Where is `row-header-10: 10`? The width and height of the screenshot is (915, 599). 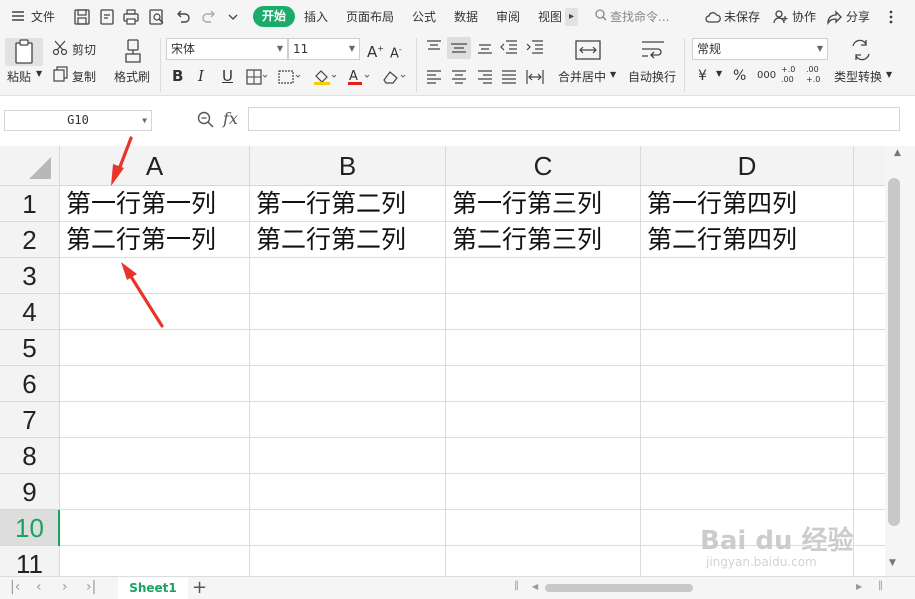 row-header-10: 10 is located at coordinates (30, 528).